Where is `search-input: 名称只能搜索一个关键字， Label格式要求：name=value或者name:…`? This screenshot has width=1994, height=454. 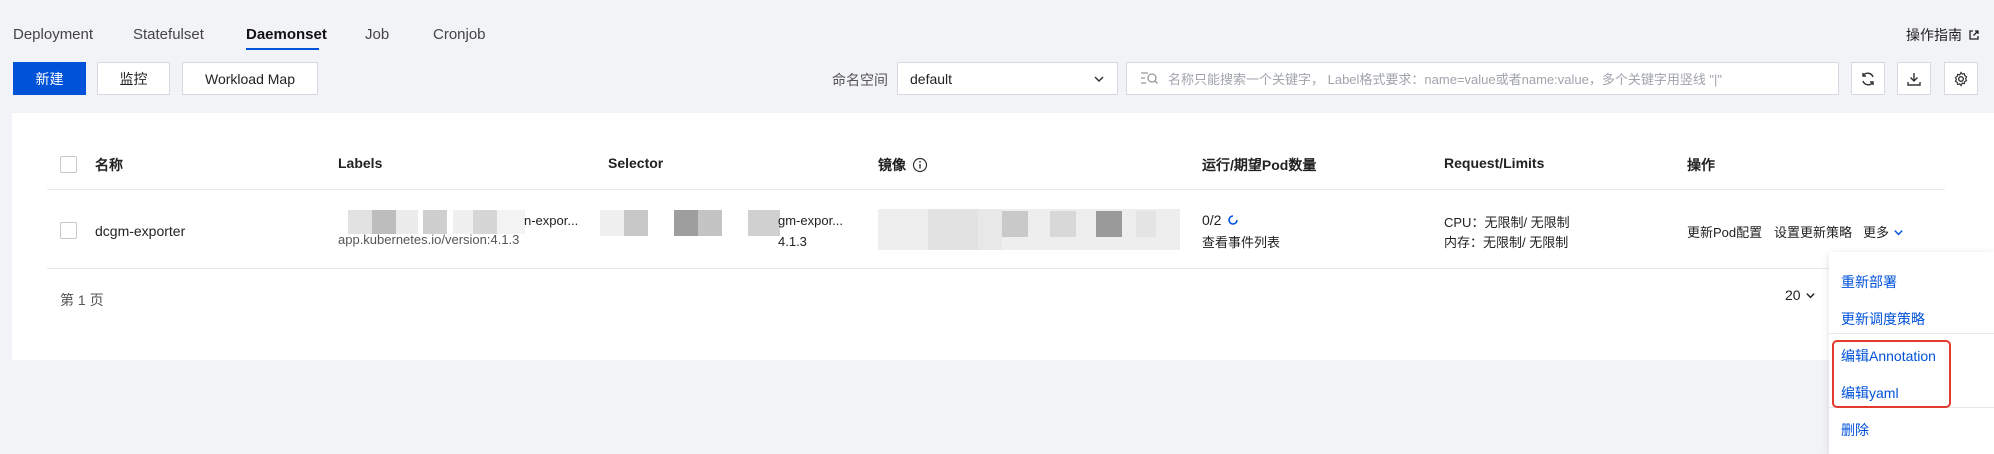 search-input: 名称只能搜索一个关键字， Label格式要求：name=value或者name:… is located at coordinates (1482, 78).